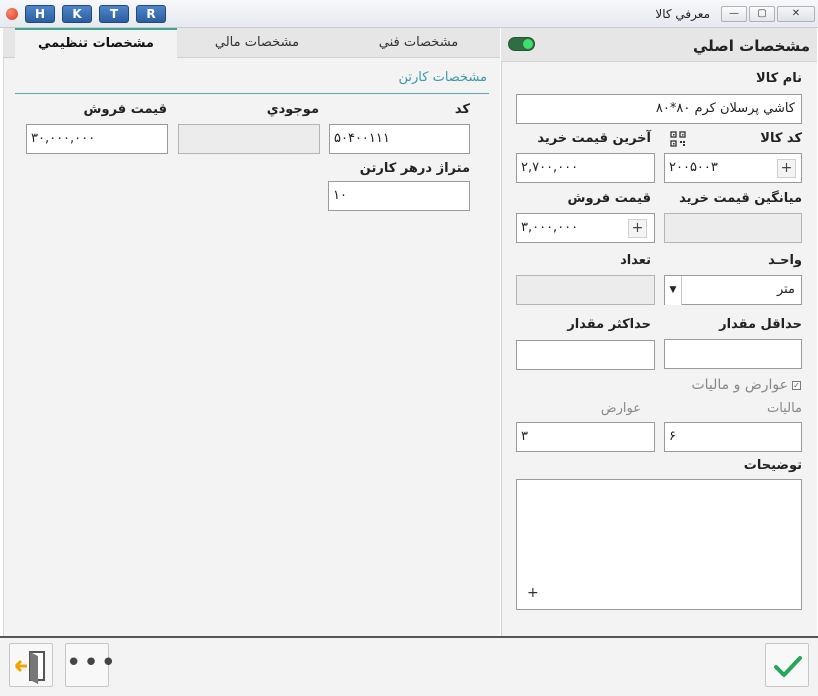 This screenshot has height=696, width=818. I want to click on last-buy-label: آخرين قيمت خريد, so click(594, 138).